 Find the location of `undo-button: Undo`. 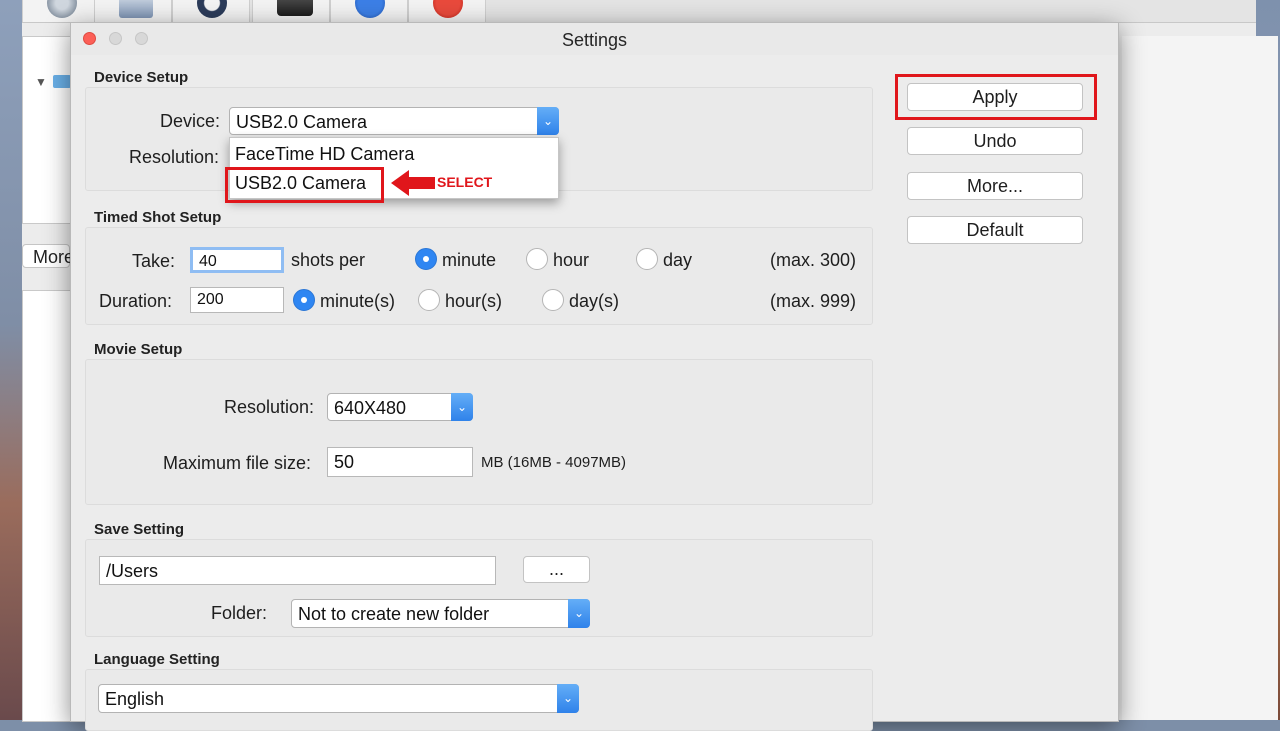

undo-button: Undo is located at coordinates (995, 141).